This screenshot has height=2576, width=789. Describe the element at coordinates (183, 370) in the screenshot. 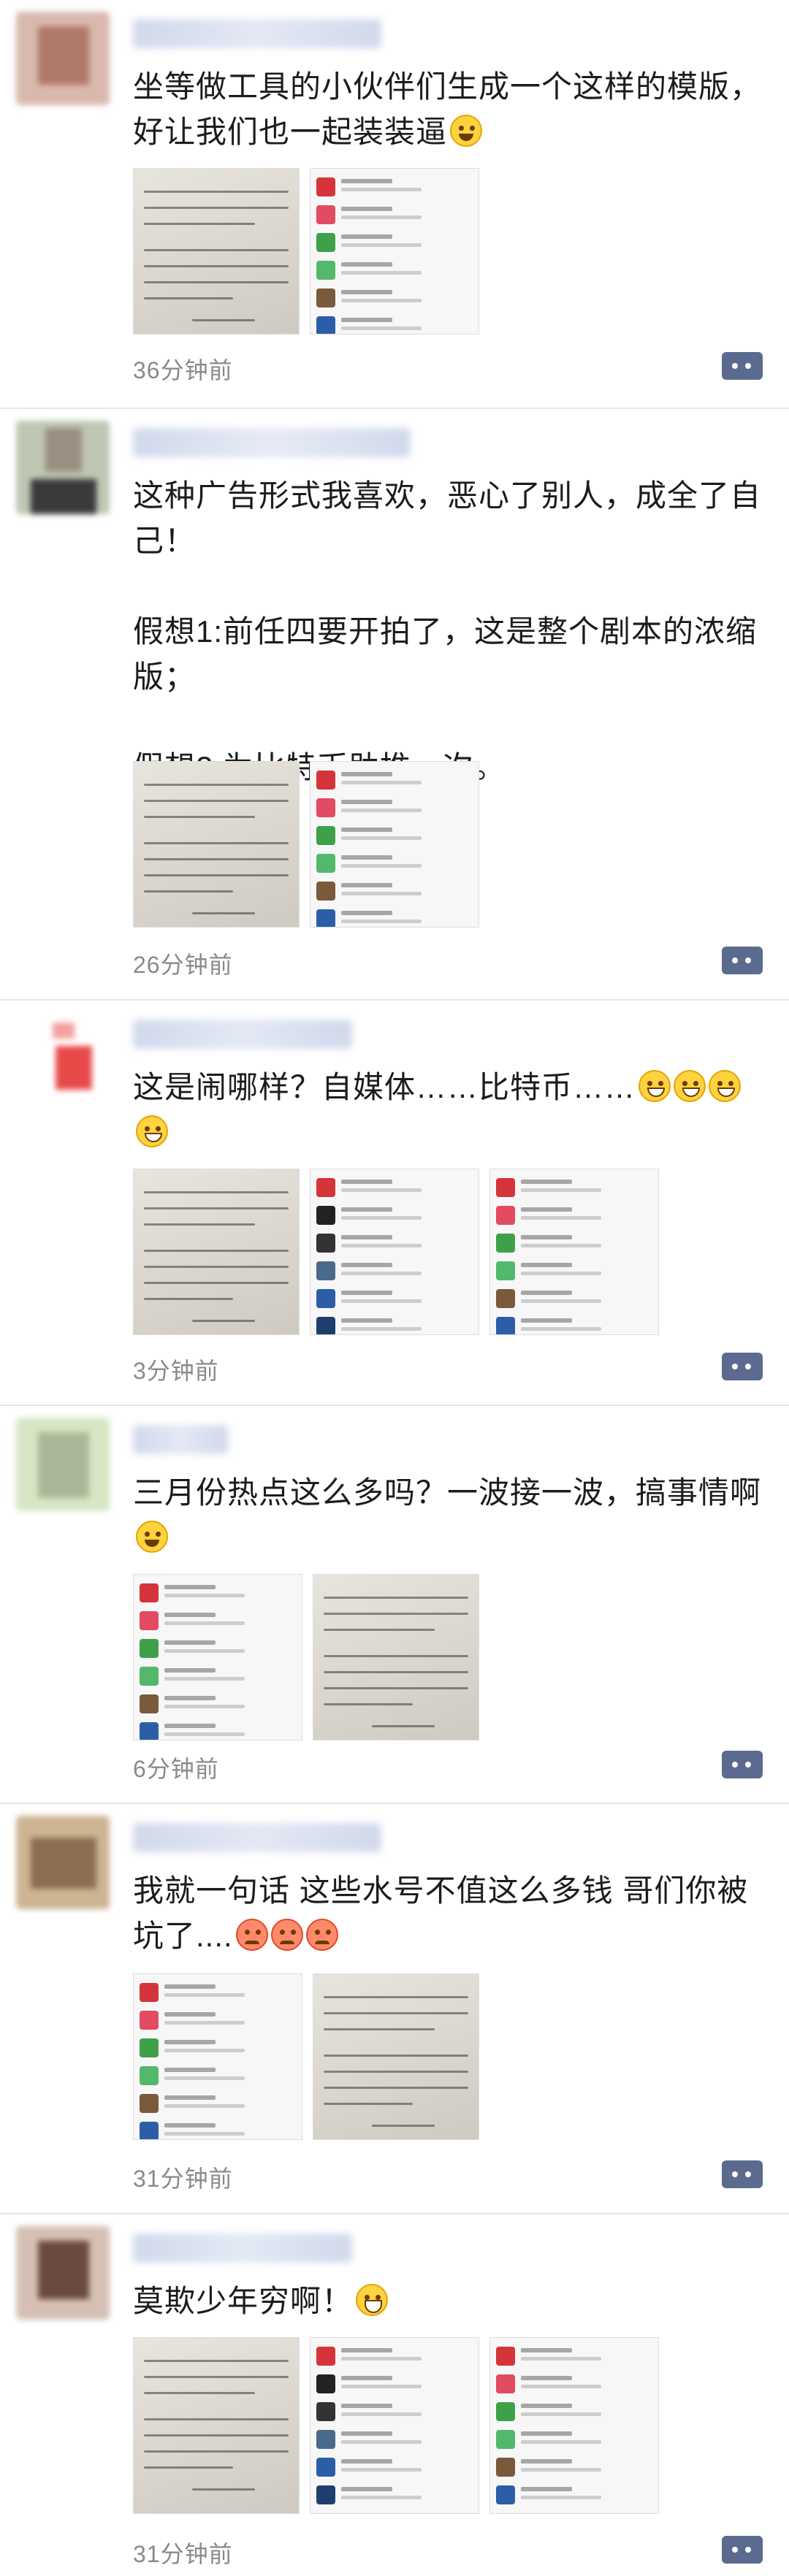

I see `comment-time: 36分钟前` at that location.